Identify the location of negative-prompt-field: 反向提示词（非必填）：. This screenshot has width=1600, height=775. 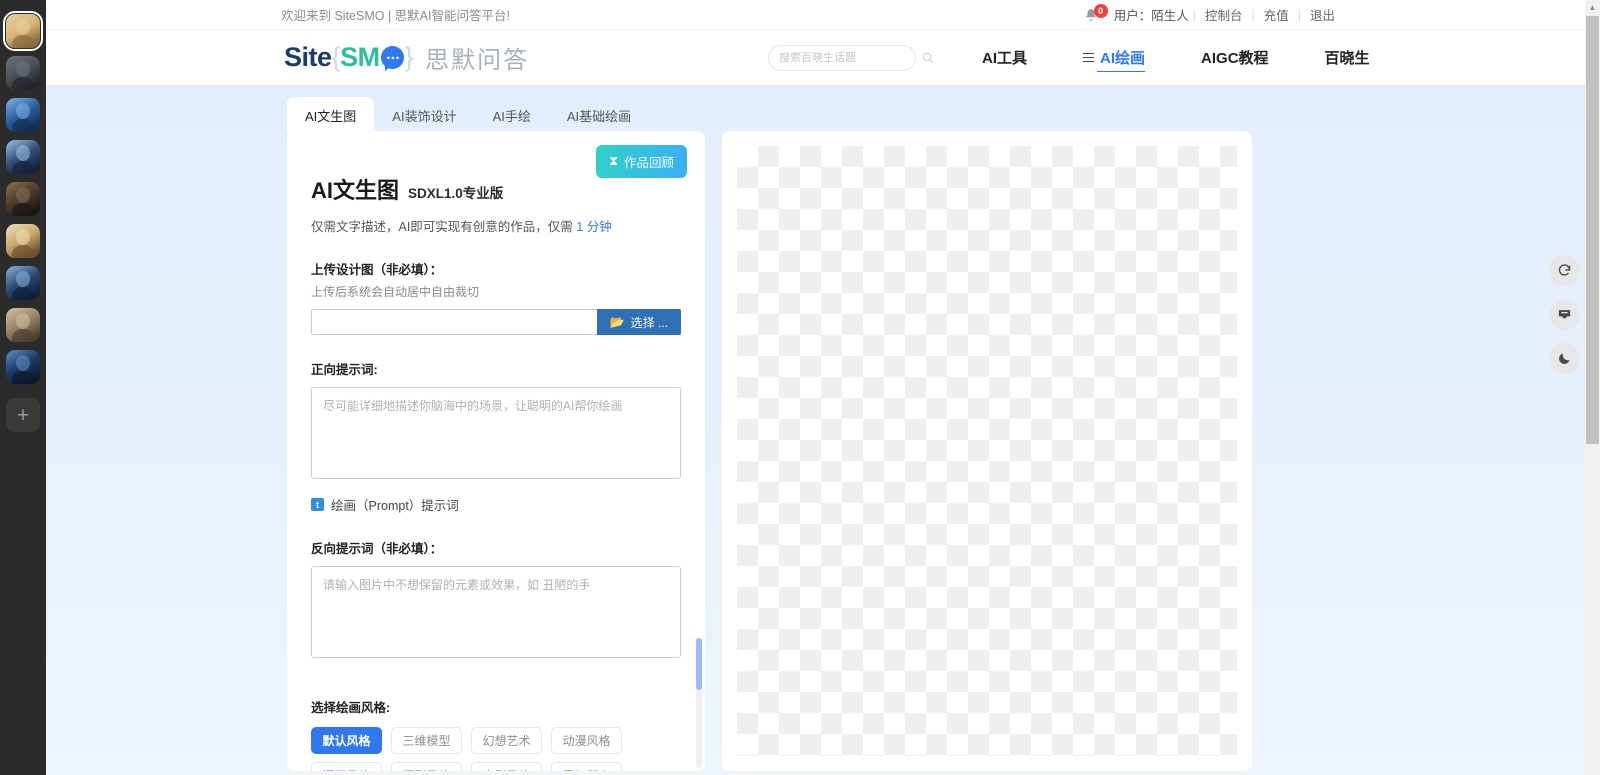
(496, 600).